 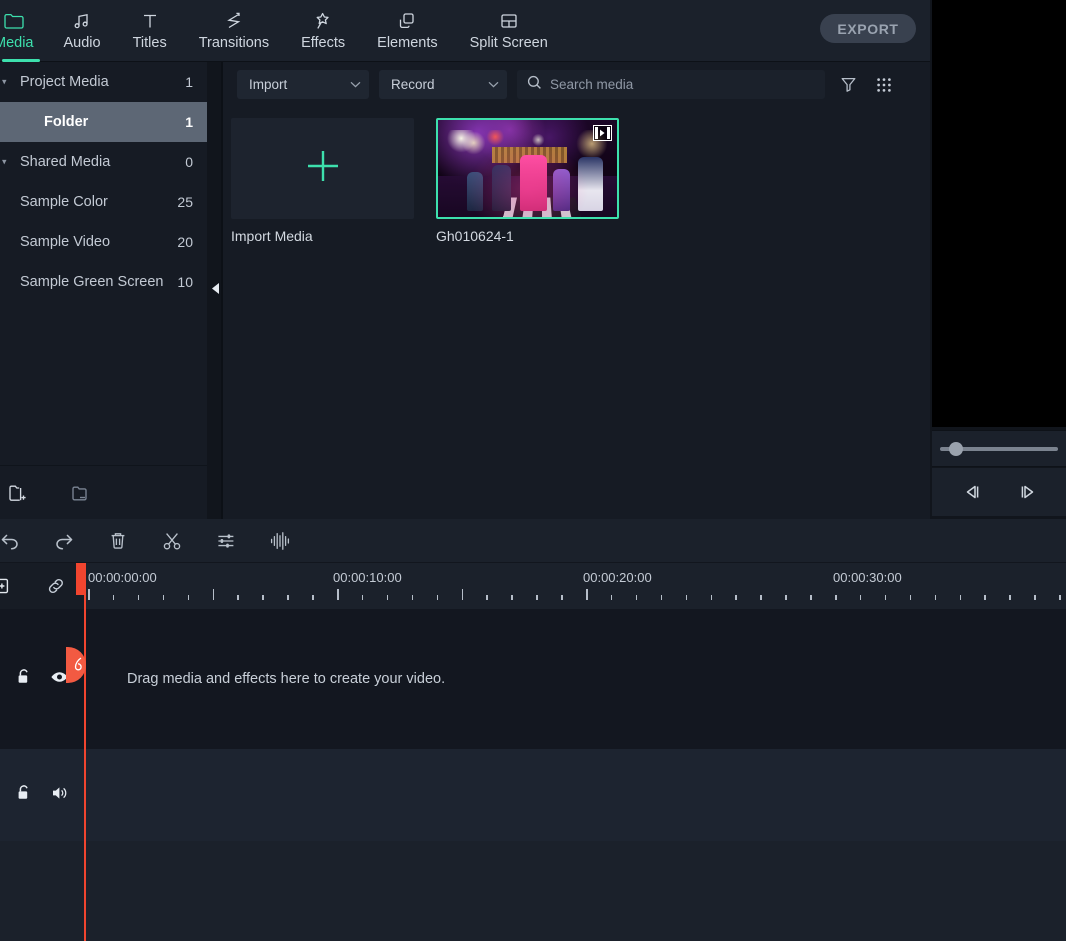 What do you see at coordinates (42, 679) in the screenshot?
I see `track-video-header` at bounding box center [42, 679].